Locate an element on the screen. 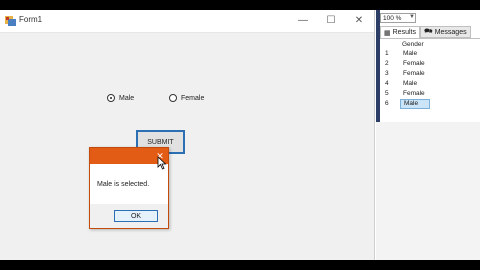  radio-male-label: Male is located at coordinates (127, 98).